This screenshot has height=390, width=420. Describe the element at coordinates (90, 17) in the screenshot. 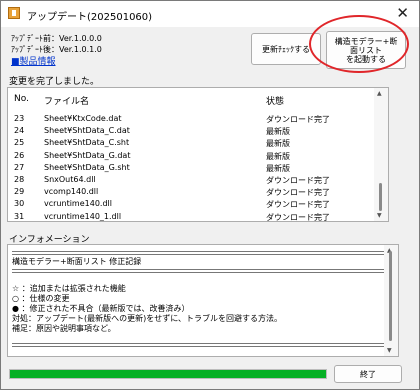

I see `window-title: アップデート(202501060)` at that location.